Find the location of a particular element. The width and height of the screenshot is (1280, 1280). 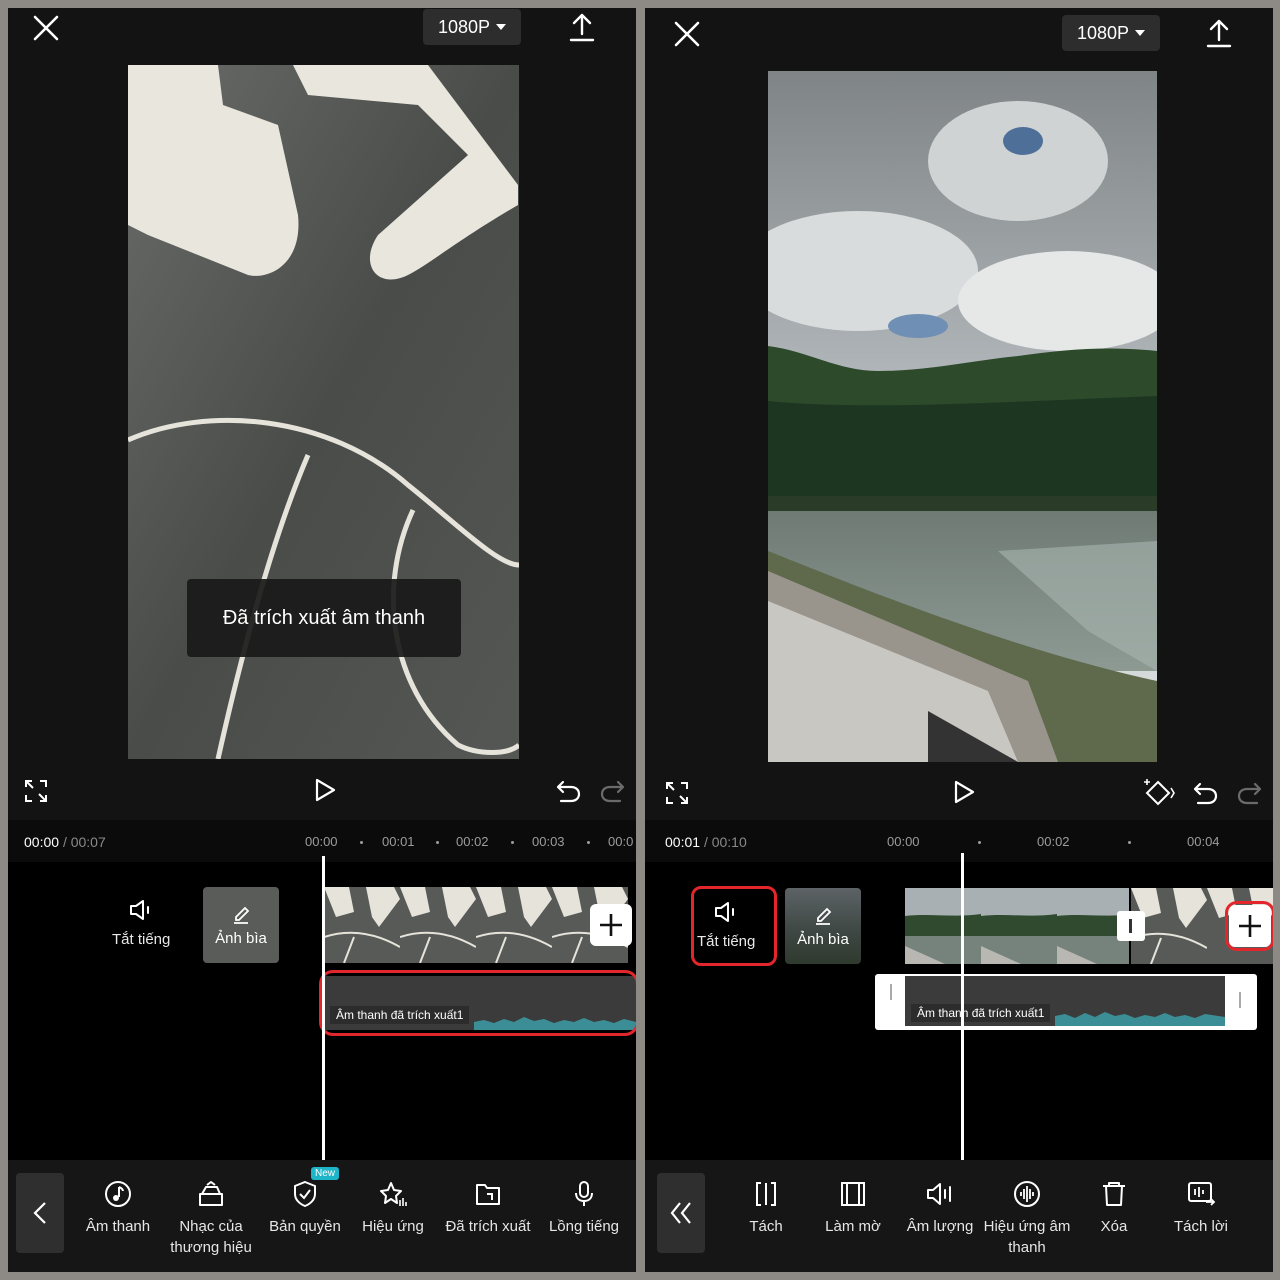

toolbar-sound-effects: Hiệu ứng âm thanh is located at coordinates (1027, 1219).